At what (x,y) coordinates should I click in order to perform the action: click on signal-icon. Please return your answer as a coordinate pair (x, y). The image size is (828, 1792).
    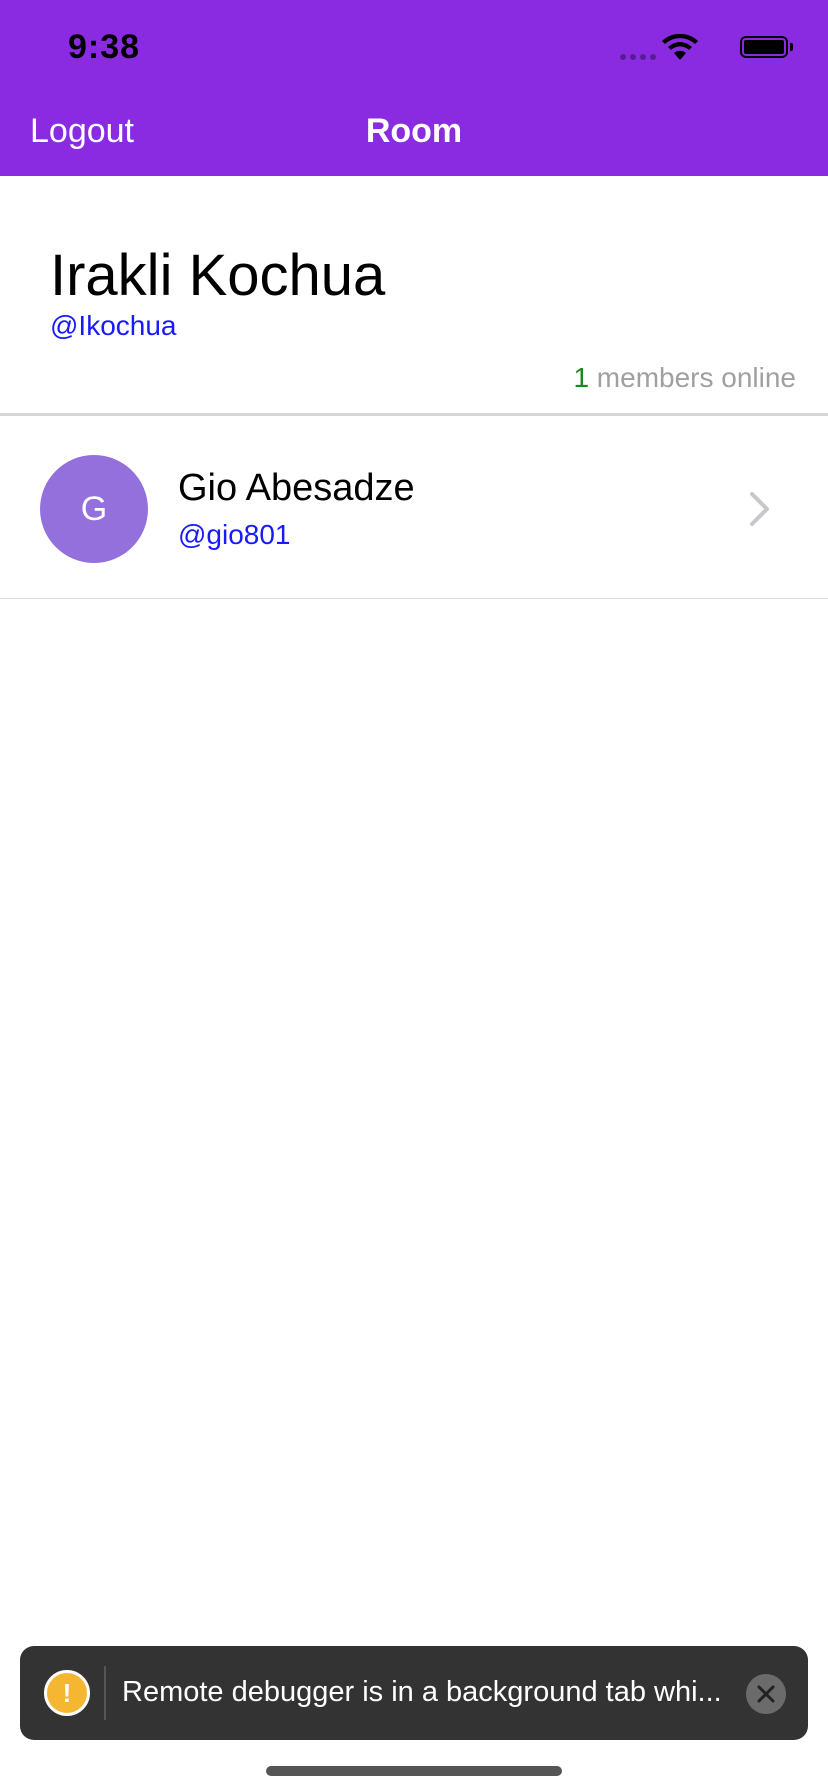
    Looking at the image, I should click on (639, 58).